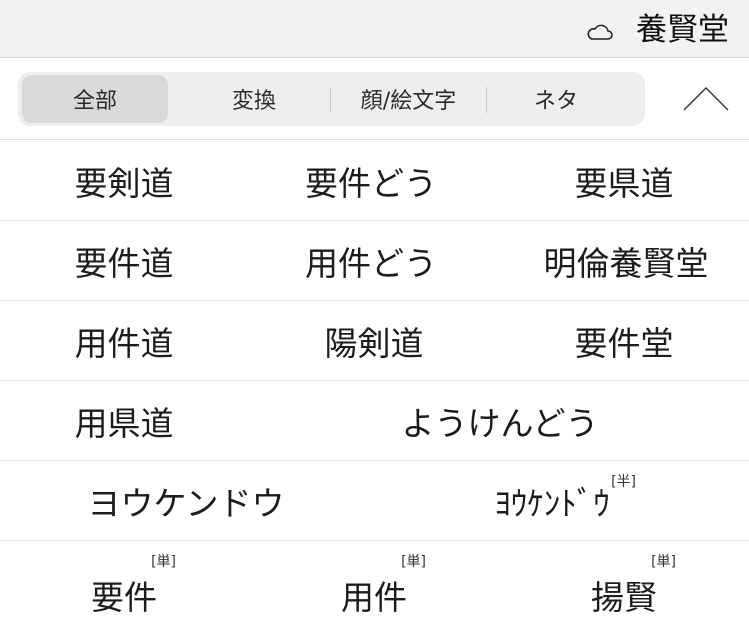 The height and width of the screenshot is (635, 749). What do you see at coordinates (556, 99) in the screenshot?
I see `tab-neta: ネタ` at bounding box center [556, 99].